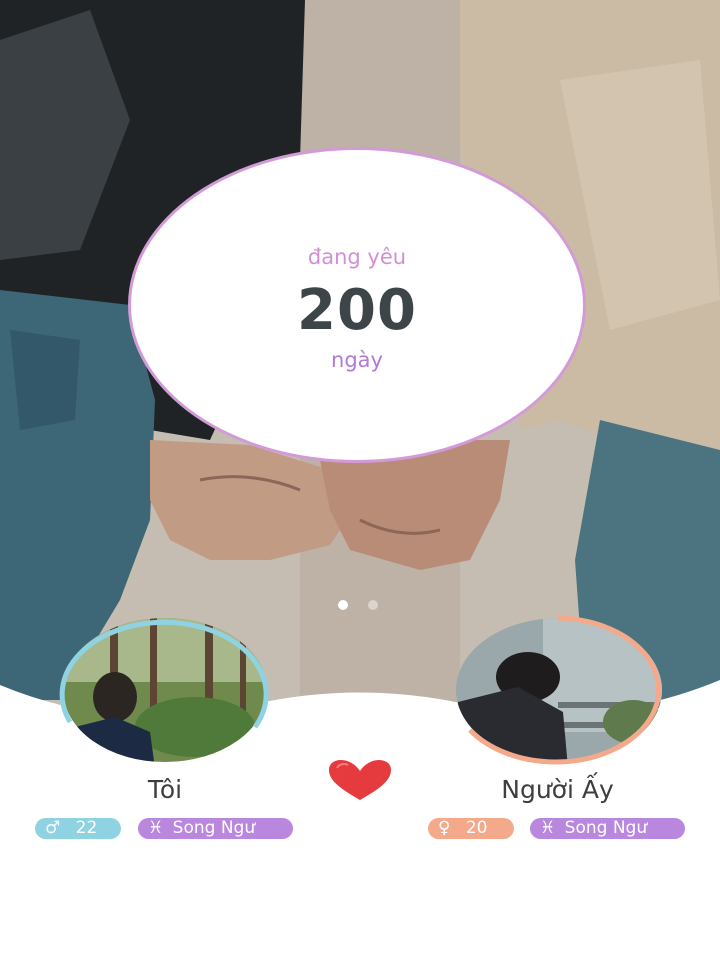  I want to click on partner-avatar, so click(559, 690).